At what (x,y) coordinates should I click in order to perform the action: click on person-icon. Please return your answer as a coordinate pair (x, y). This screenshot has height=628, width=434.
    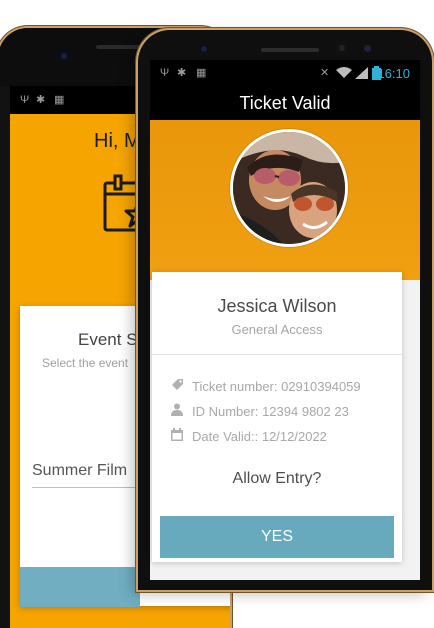
    Looking at the image, I should click on (177, 411).